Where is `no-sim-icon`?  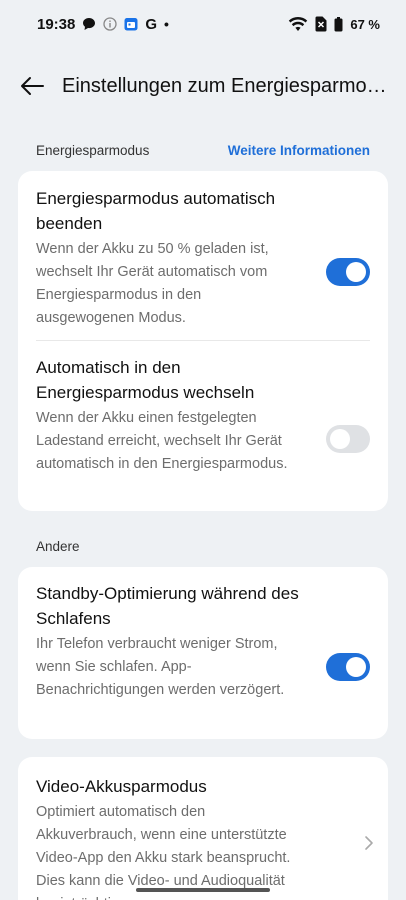
no-sim-icon is located at coordinates (321, 24).